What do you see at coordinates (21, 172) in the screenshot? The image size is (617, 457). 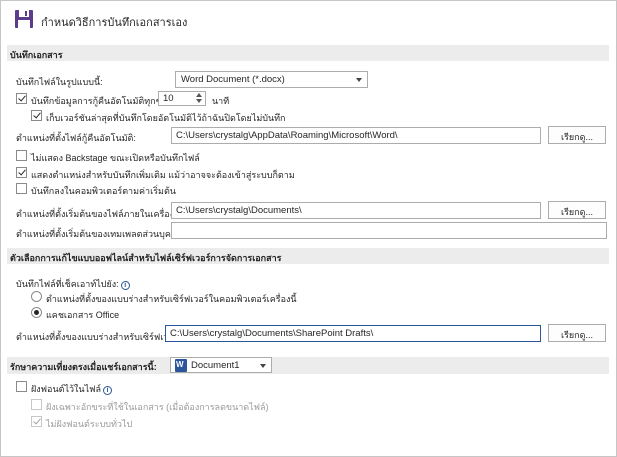 I see `show-additional-locations-checkbox` at bounding box center [21, 172].